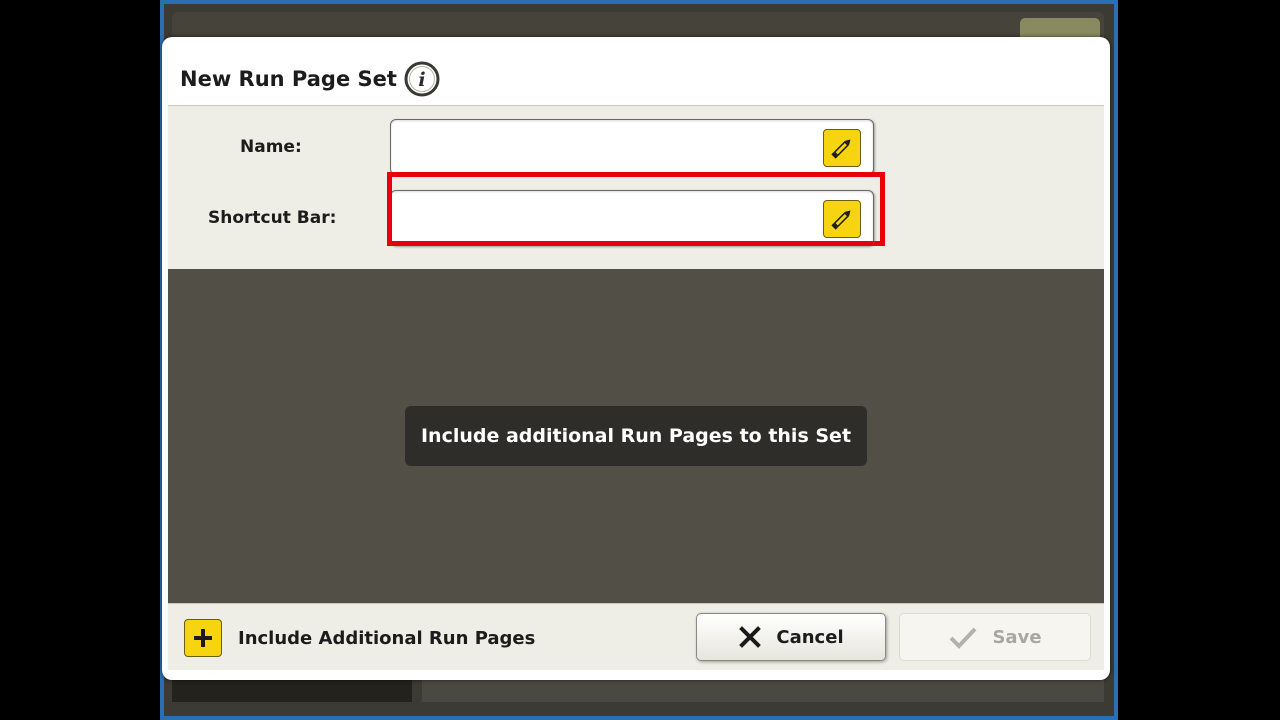 Image resolution: width=1280 pixels, height=720 pixels. I want to click on plus-icon, so click(203, 638).